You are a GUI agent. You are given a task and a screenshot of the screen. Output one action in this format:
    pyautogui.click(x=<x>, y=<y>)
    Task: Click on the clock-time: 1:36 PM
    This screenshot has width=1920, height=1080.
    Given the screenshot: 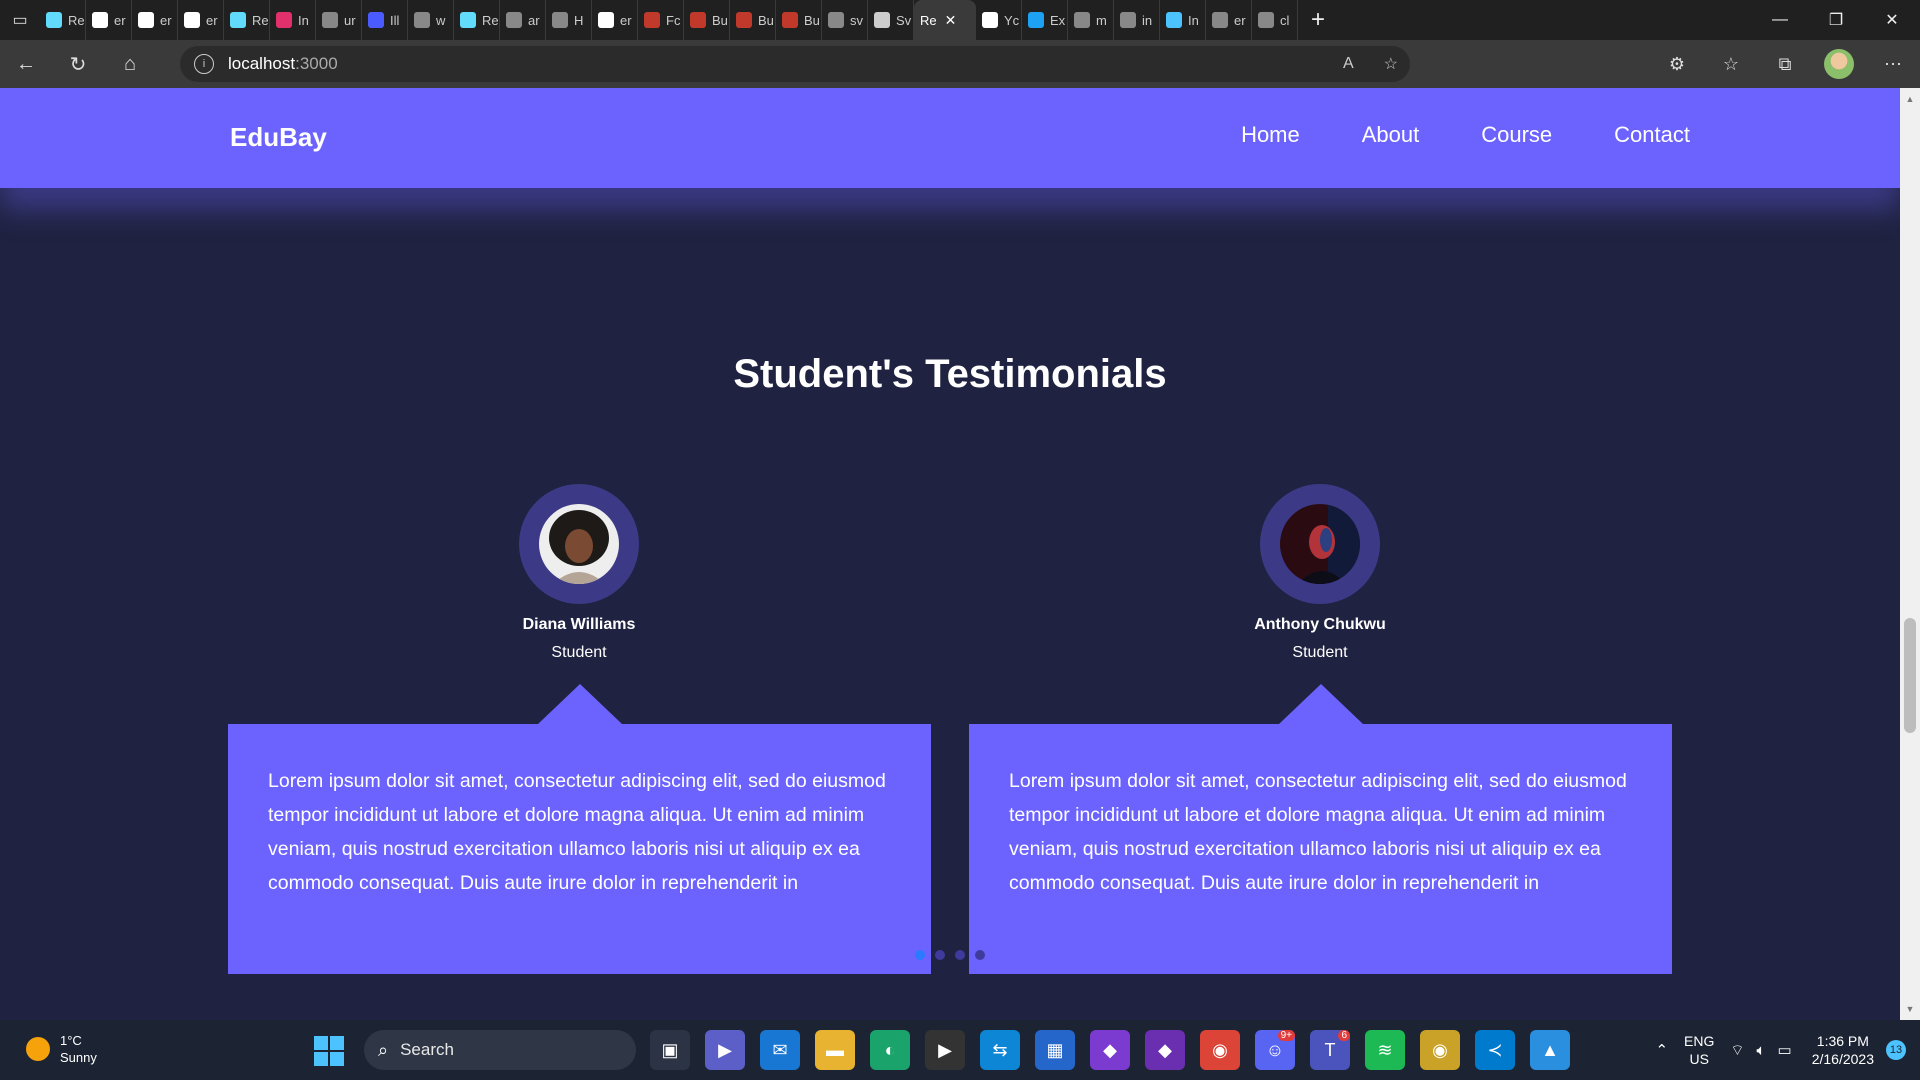 What is the action you would take?
    pyautogui.click(x=1842, y=1041)
    